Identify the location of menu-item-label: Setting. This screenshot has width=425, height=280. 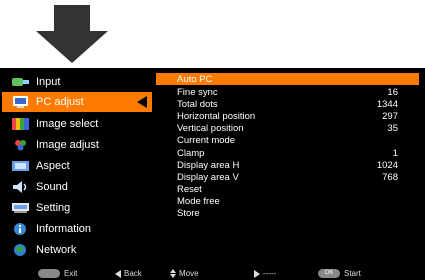
(53, 208).